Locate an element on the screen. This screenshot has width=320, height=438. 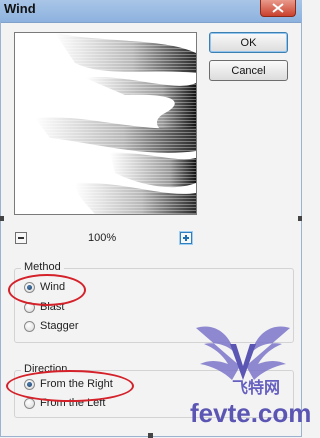
zoom-controls: 100% is located at coordinates (104, 240).